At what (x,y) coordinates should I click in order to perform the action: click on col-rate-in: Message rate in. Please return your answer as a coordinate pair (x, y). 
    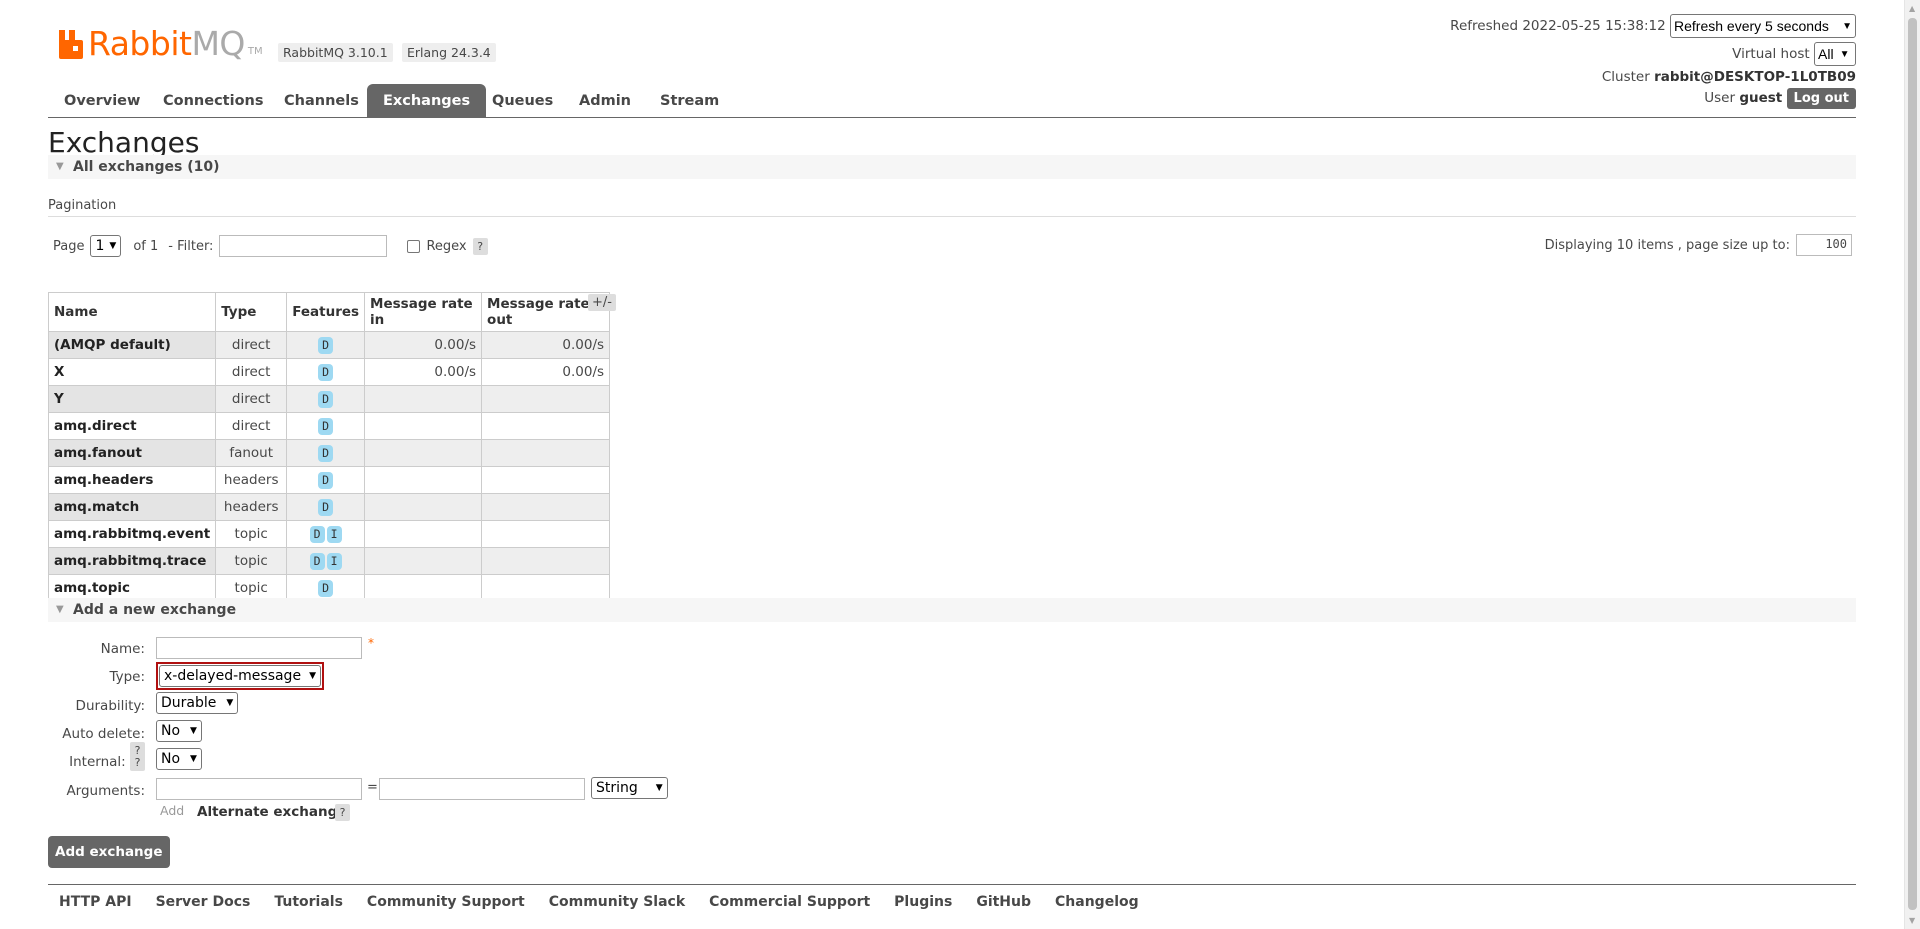
    Looking at the image, I should click on (423, 312).